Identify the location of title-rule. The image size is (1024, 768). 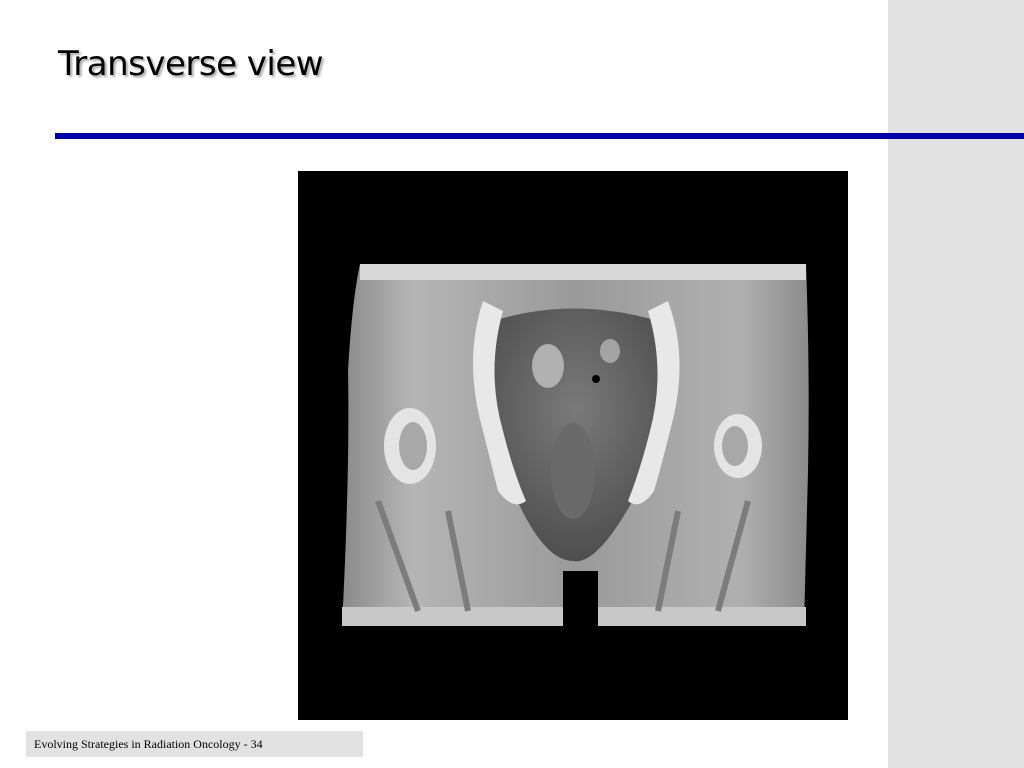
(539, 136).